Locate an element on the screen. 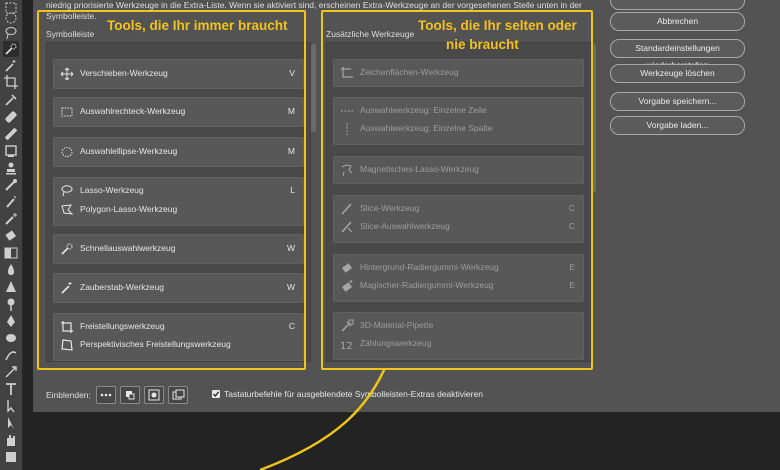 The image size is (780, 470). photoshop-toolbar is located at coordinates (11, 235).